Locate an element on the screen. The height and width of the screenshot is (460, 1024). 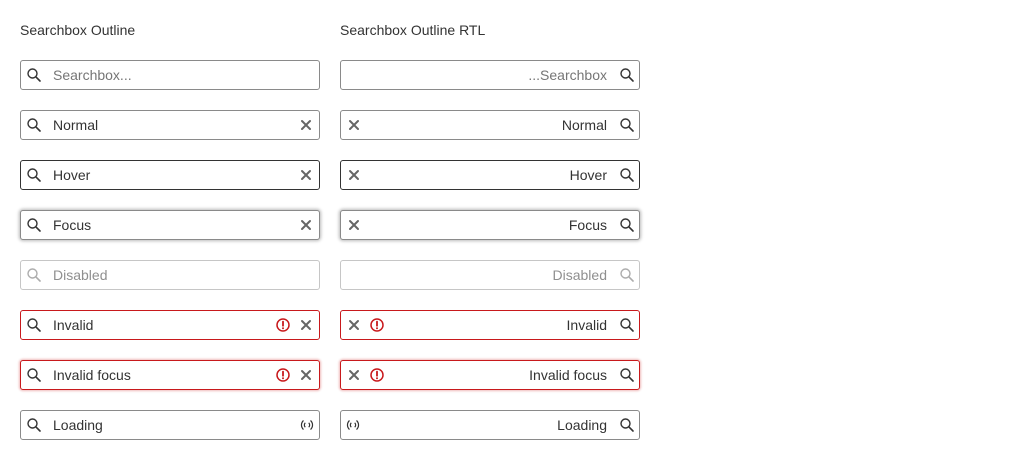
searchbox-invalid-rtl: Invalid is located at coordinates (490, 325).